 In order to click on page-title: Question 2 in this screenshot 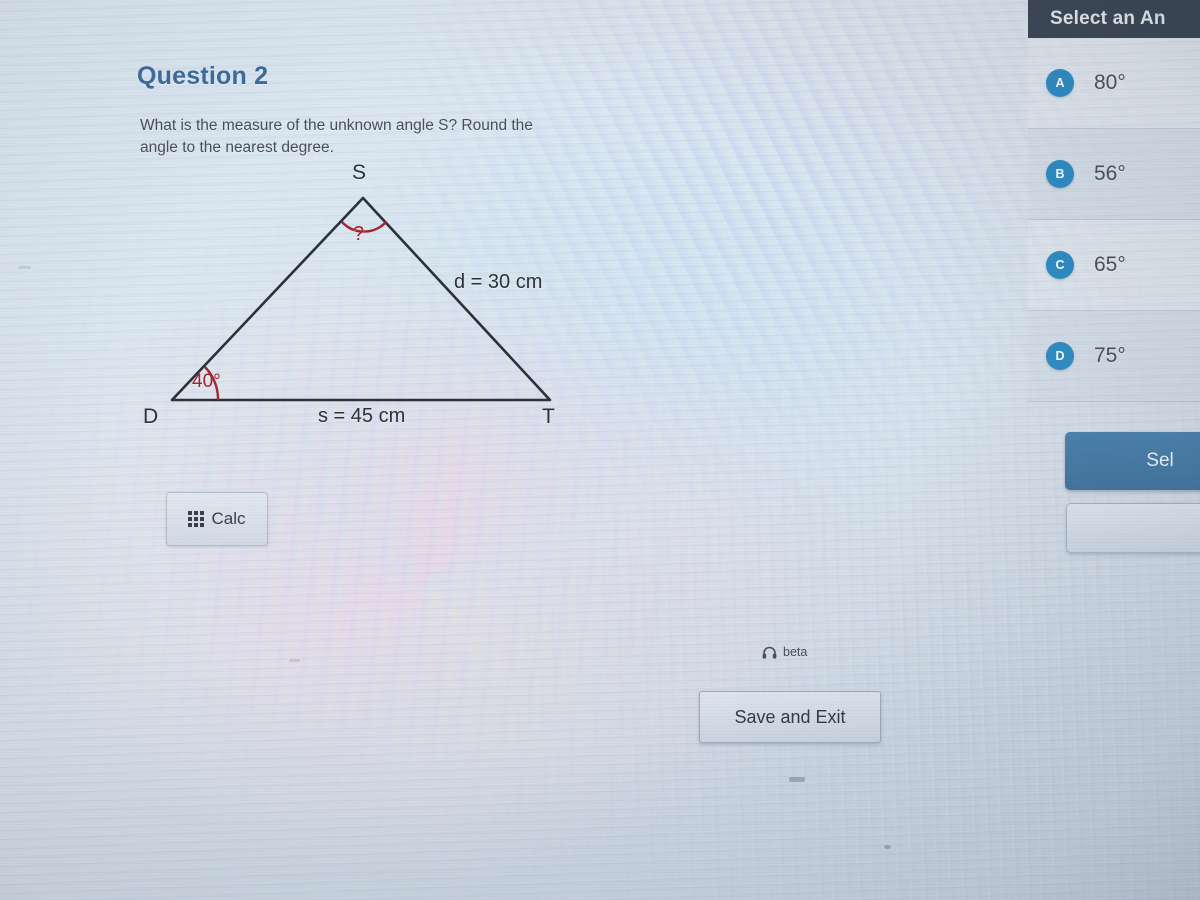, I will do `click(203, 76)`.